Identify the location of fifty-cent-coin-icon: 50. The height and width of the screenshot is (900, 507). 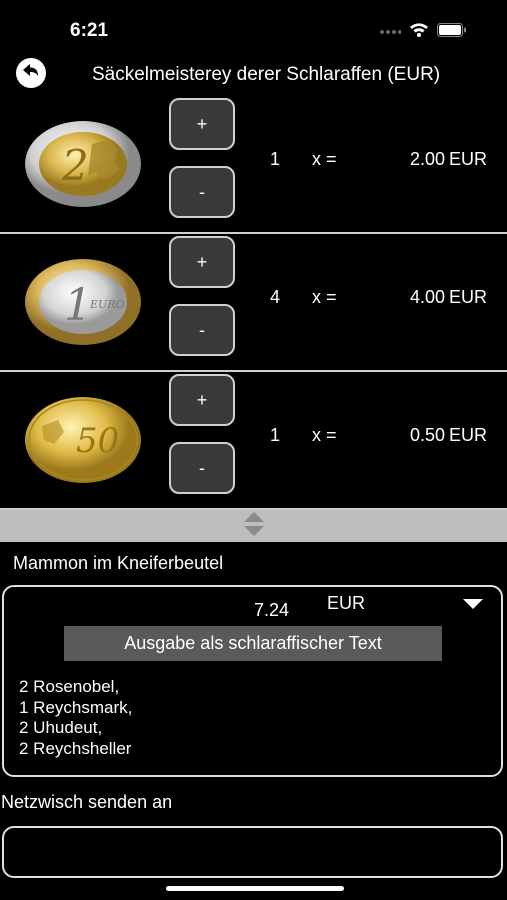
(83, 442).